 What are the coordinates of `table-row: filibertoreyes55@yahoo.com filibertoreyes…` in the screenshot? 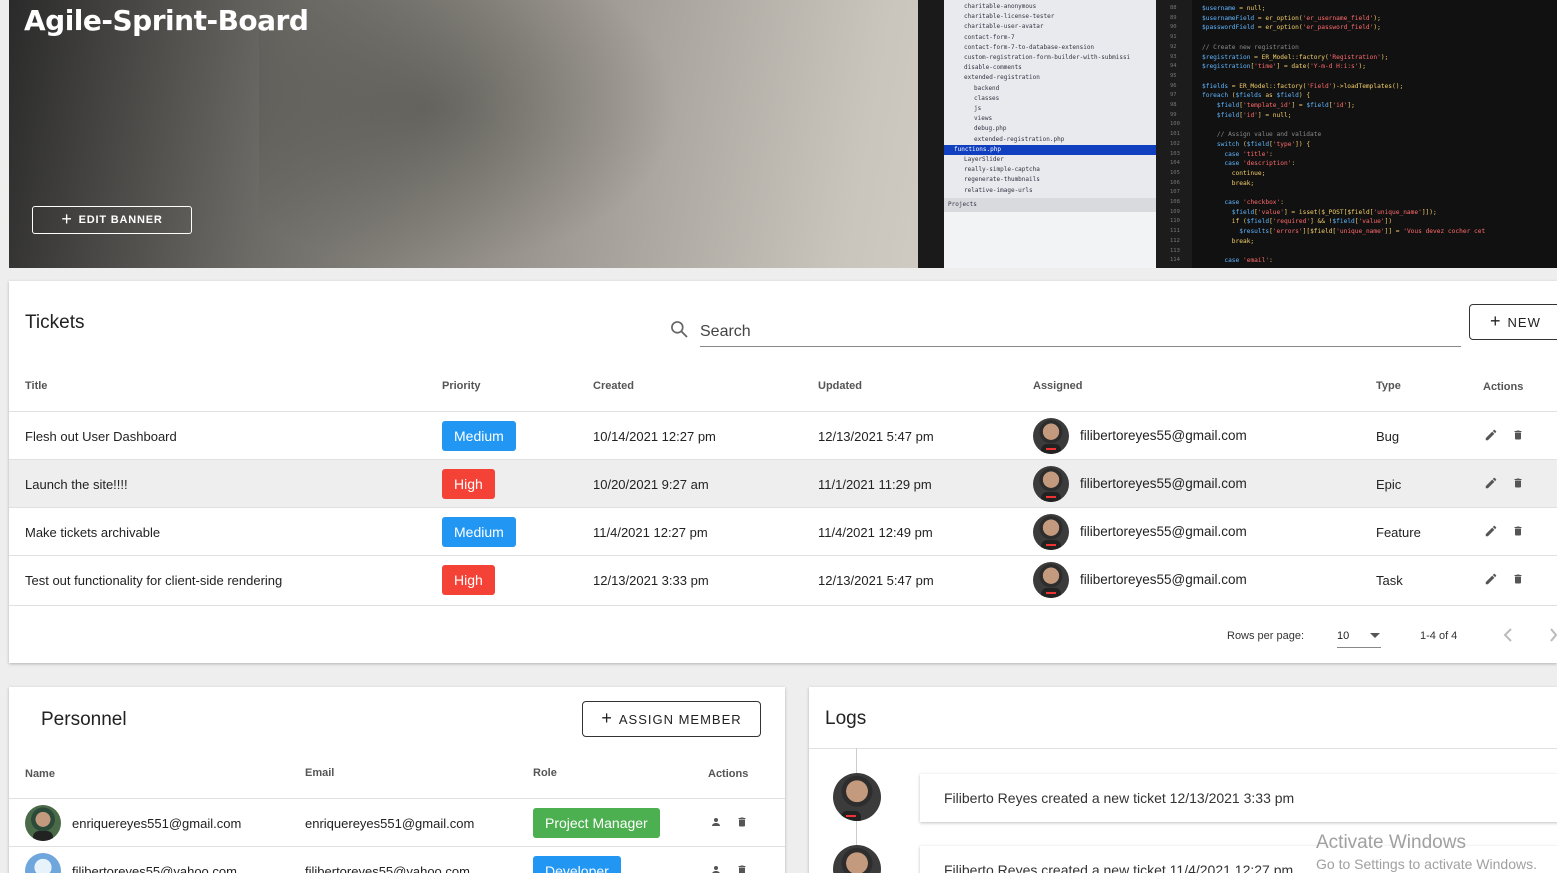 It's located at (397, 859).